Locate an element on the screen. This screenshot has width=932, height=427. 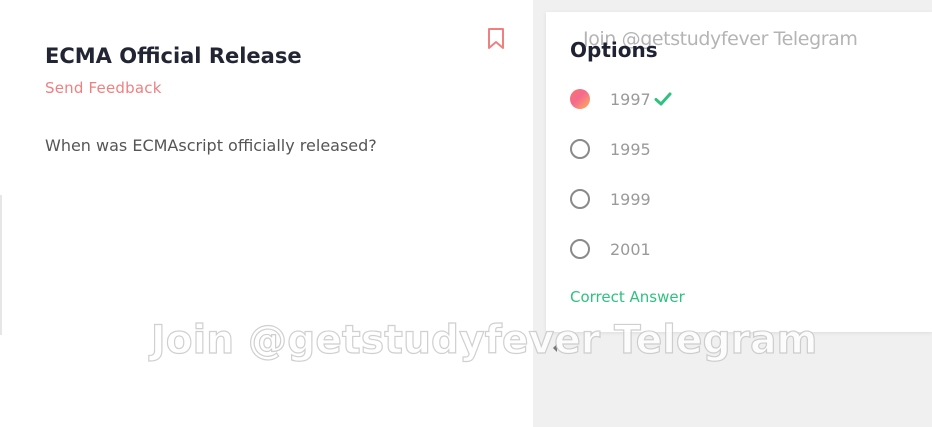
checkmark-icon is located at coordinates (663, 99).